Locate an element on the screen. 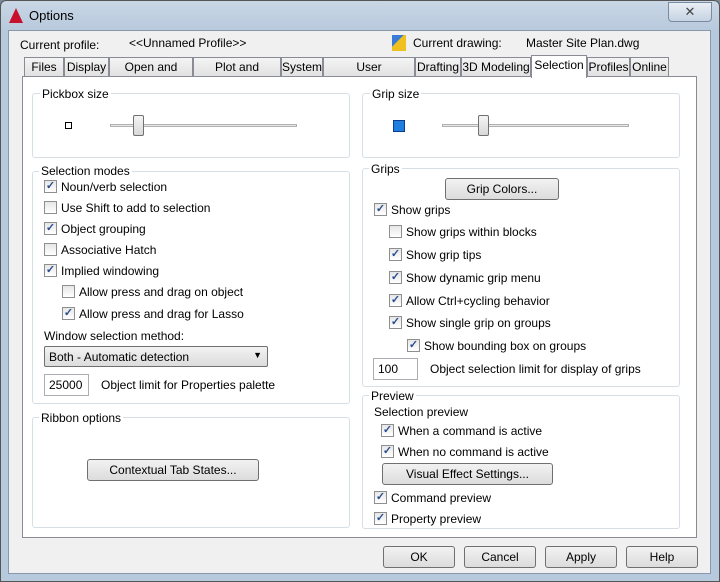 The width and height of the screenshot is (720, 582). tab-open-and-save: Open and Save is located at coordinates (151, 74).